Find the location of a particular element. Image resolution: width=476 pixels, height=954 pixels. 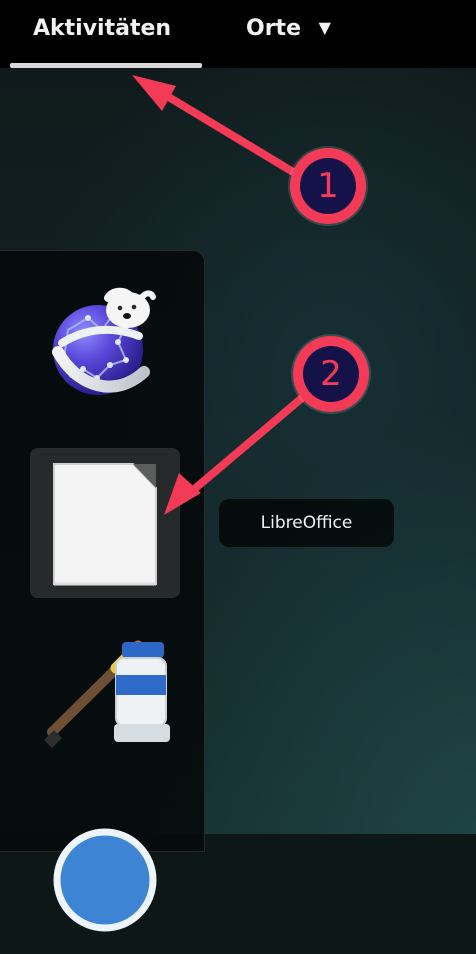

app-tooltip: LibreOffice is located at coordinates (306, 523).